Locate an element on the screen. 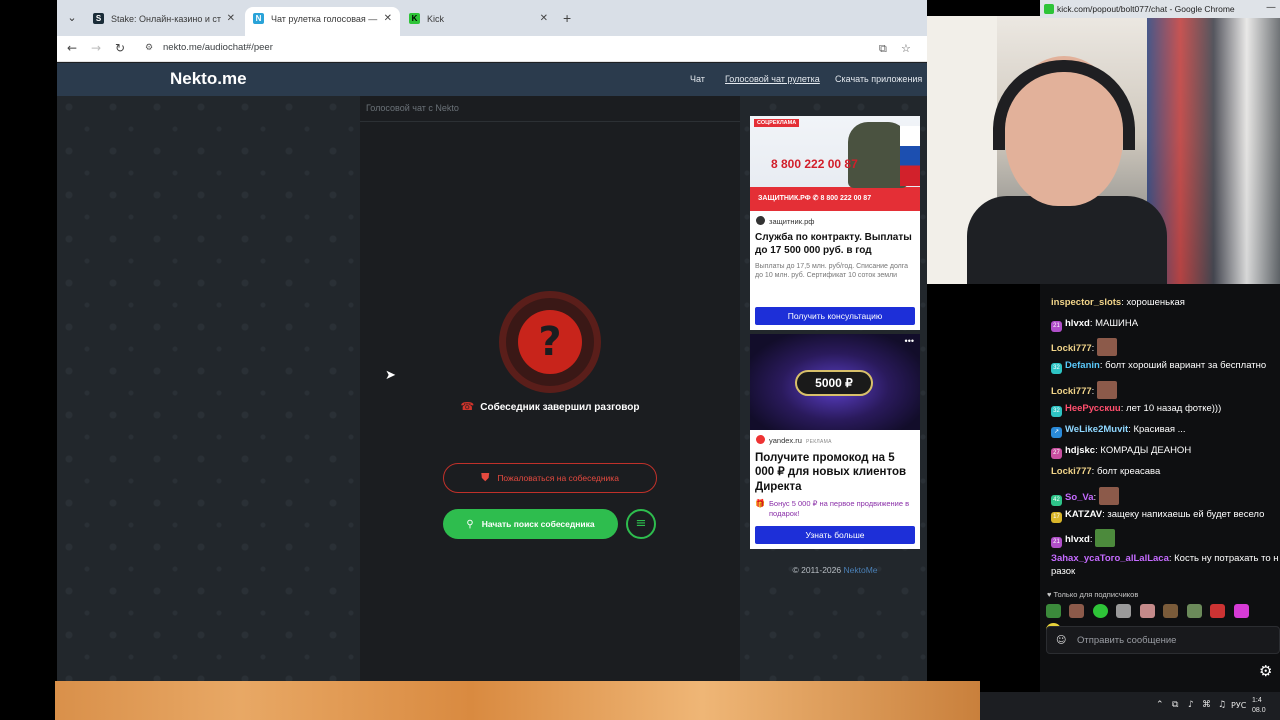  cast-icon: ⧉ is located at coordinates (883, 49).